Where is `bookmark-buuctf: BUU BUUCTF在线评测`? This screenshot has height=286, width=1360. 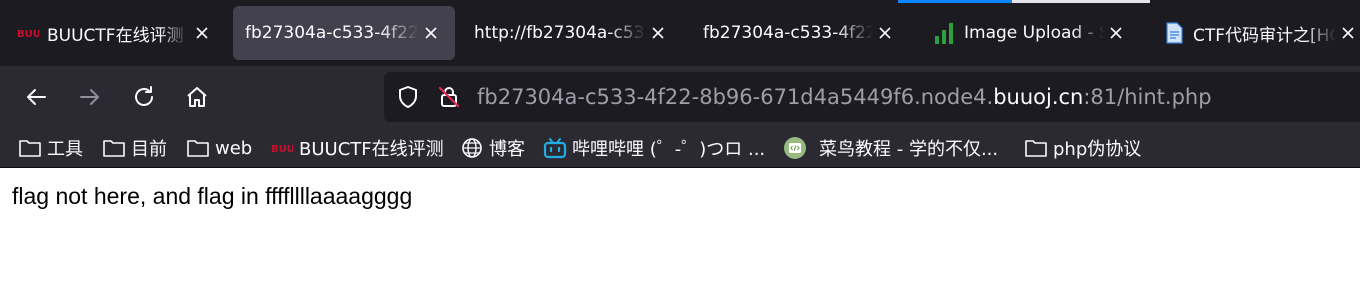
bookmark-buuctf: BUU BUUCTF在线评测 is located at coordinates (357, 148).